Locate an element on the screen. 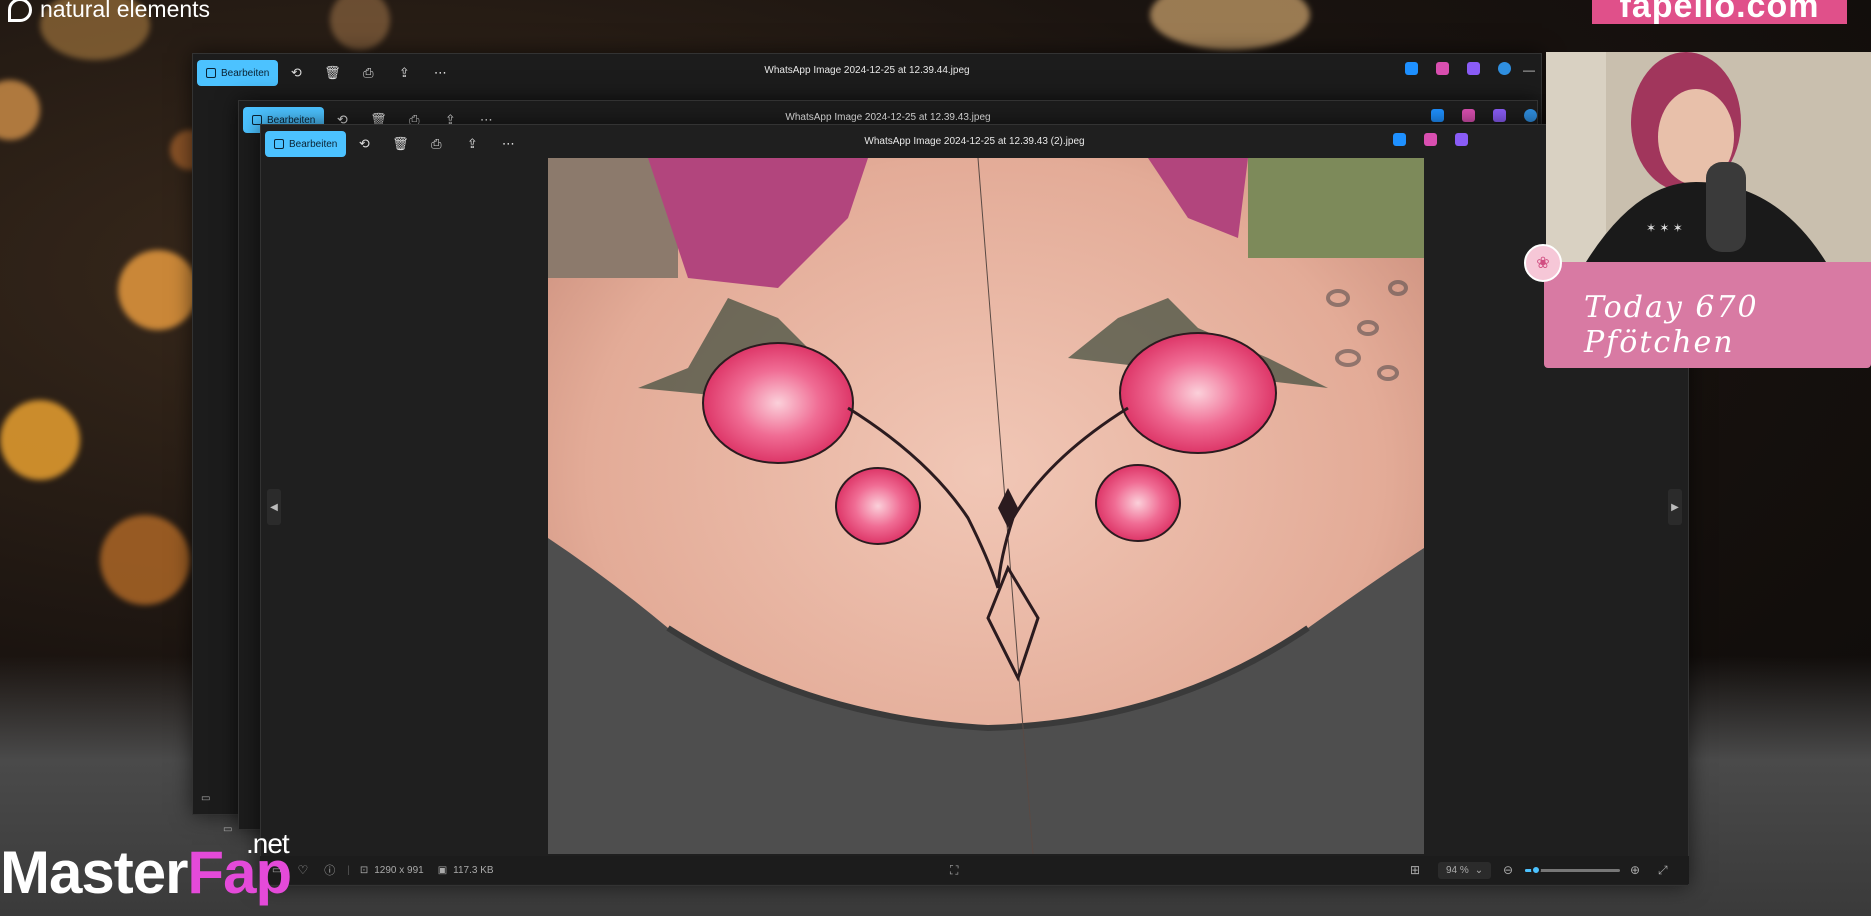 The width and height of the screenshot is (1871, 916). fit-screen-icon: ⛶ is located at coordinates (954, 870).